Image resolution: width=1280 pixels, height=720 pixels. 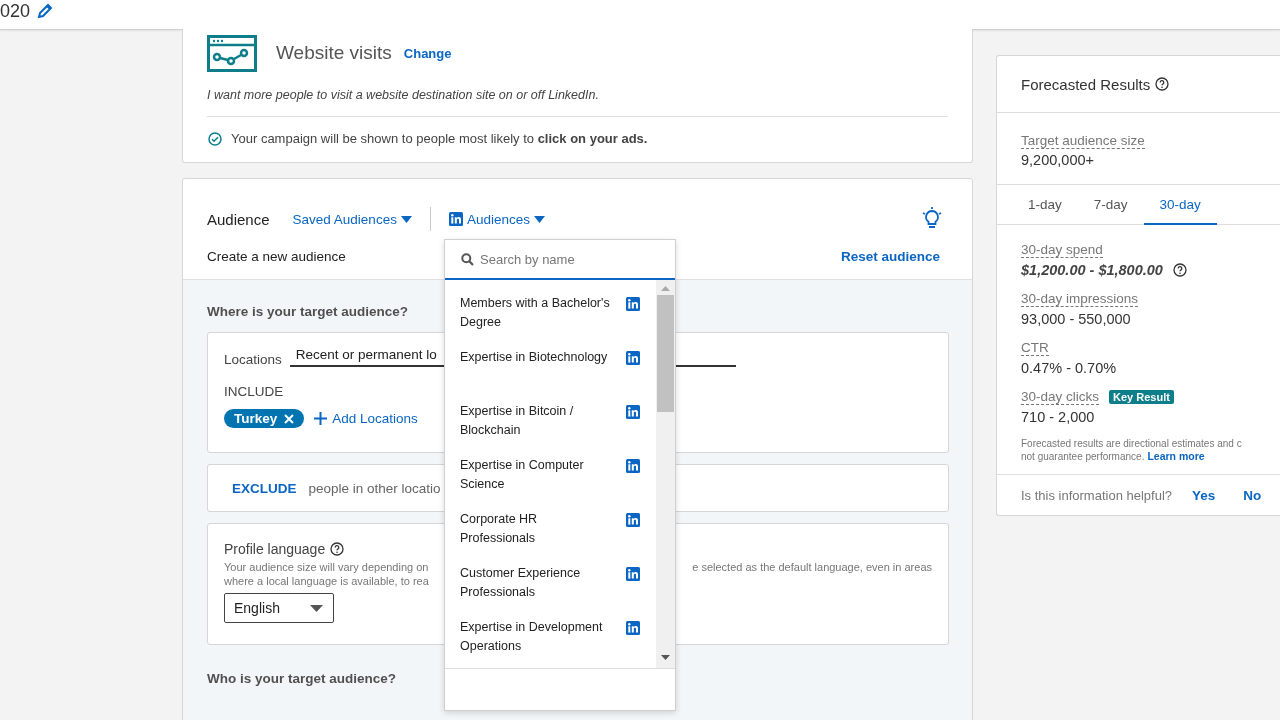 I want to click on location-chip: Turkey, so click(x=264, y=418).